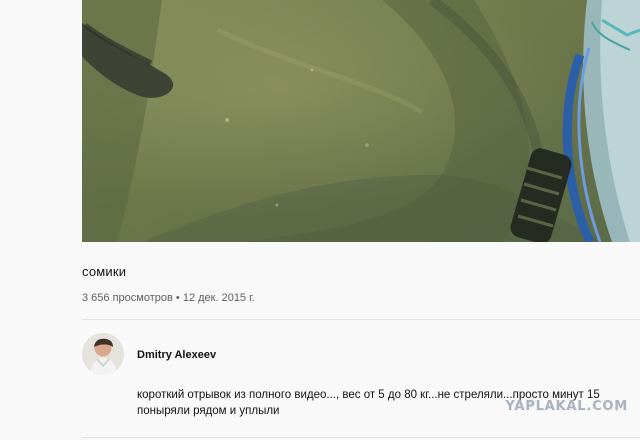 The height and width of the screenshot is (440, 640). I want to click on view-count: 3 656 просмотров, so click(127, 298).